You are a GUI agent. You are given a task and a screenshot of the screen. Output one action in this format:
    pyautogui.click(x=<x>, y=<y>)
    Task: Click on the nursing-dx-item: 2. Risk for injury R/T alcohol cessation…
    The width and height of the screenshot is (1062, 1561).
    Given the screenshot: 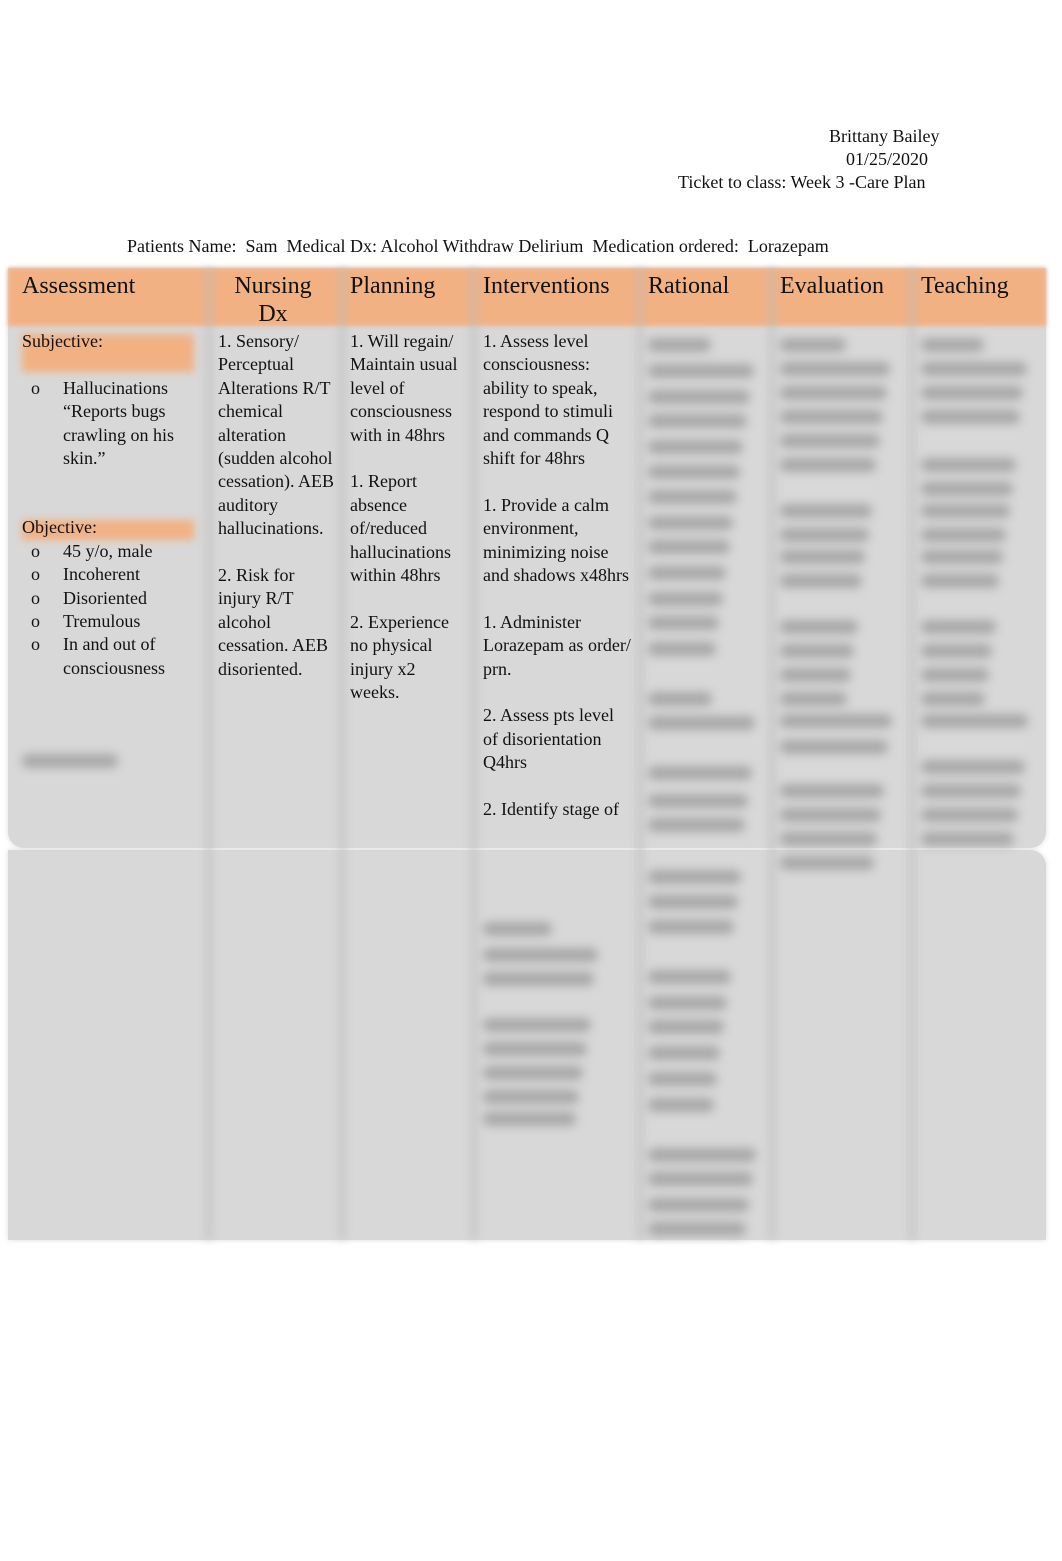 What is the action you would take?
    pyautogui.click(x=273, y=622)
    